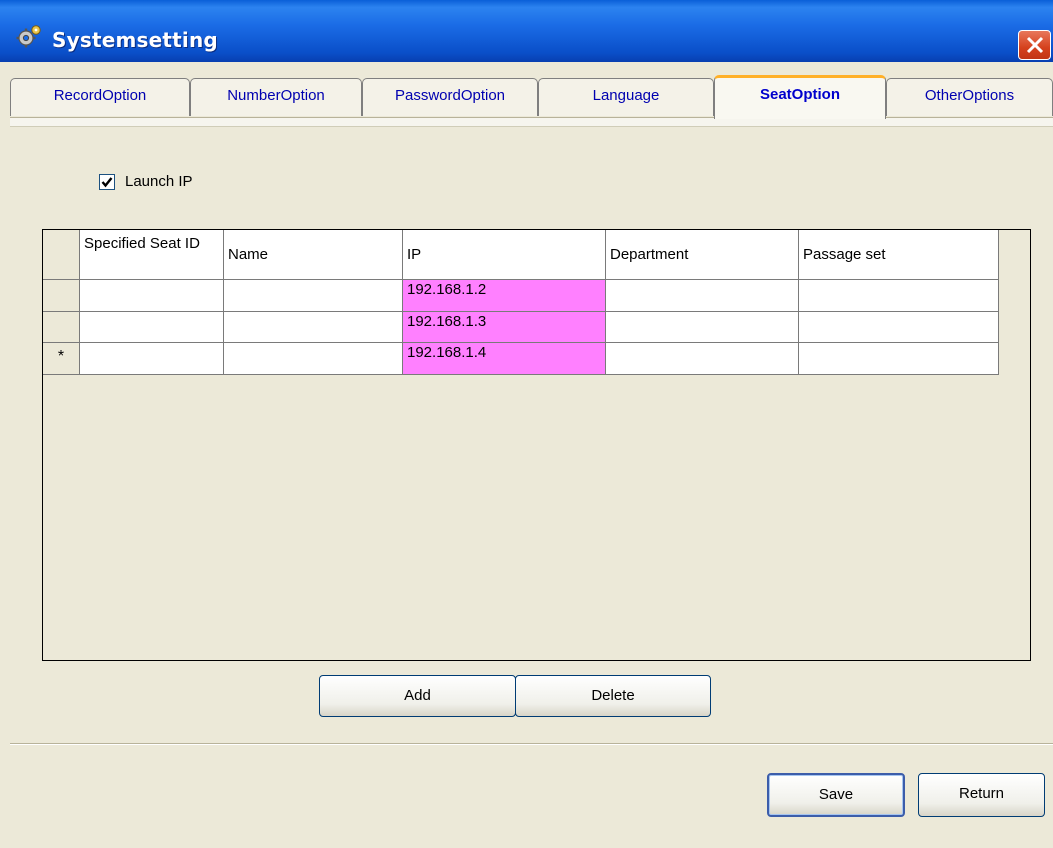 Image resolution: width=1053 pixels, height=848 pixels. I want to click on launch-ip-checkbox, so click(107, 182).